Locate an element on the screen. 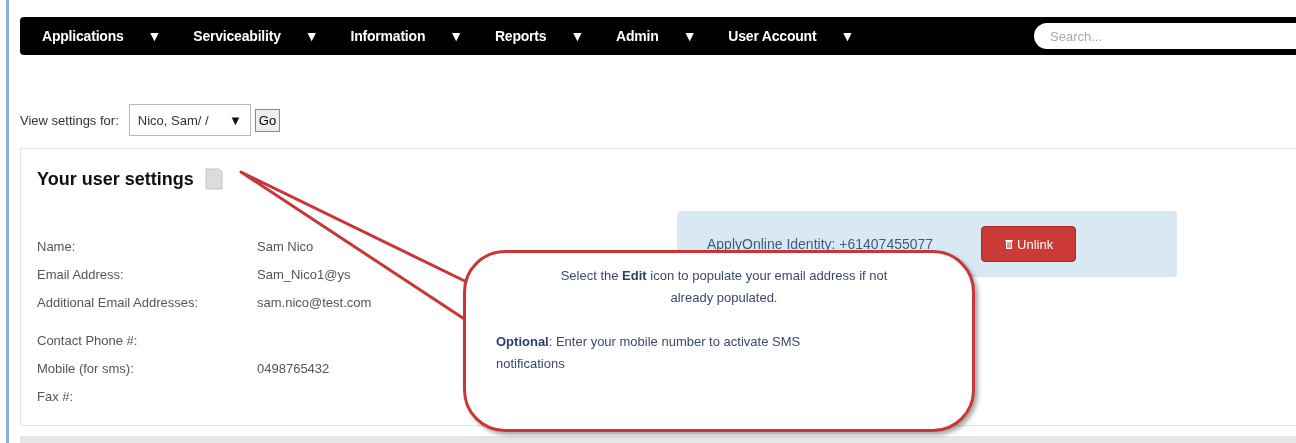 Image resolution: width=1296 pixels, height=443 pixels. unlink-button: Unlink is located at coordinates (1029, 244).